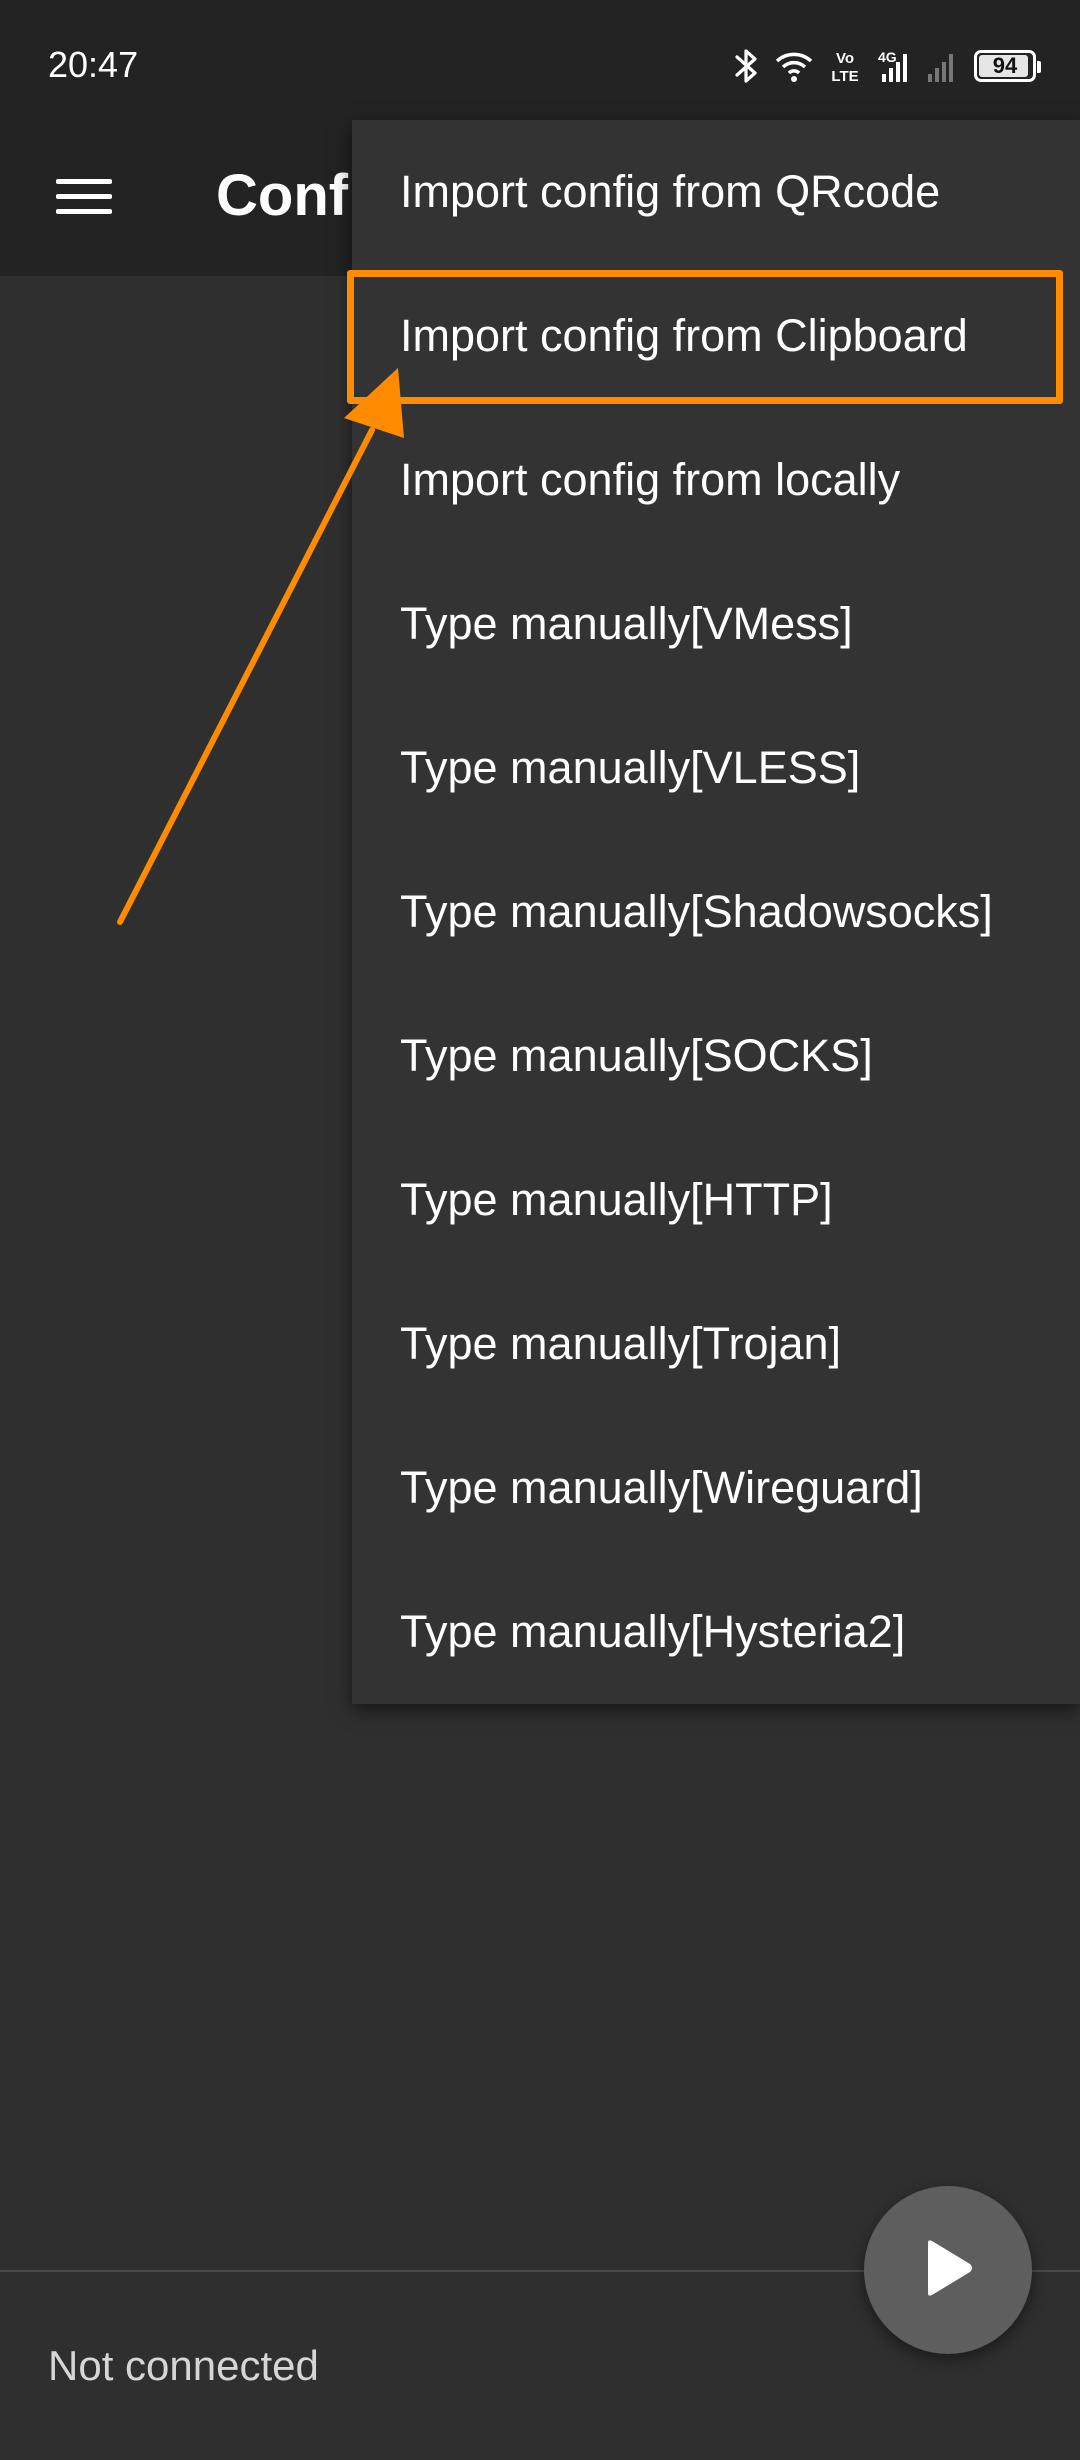  I want to click on menu-item-type-vless: Type manually[VLESS], so click(716, 768).